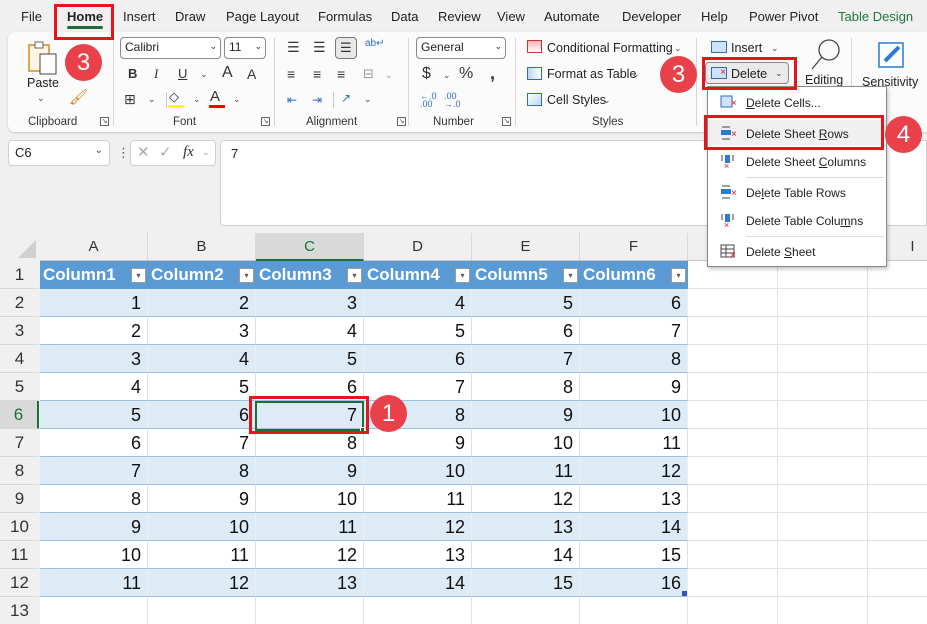 This screenshot has height=624, width=927. I want to click on row-header-5: 5, so click(19, 387).